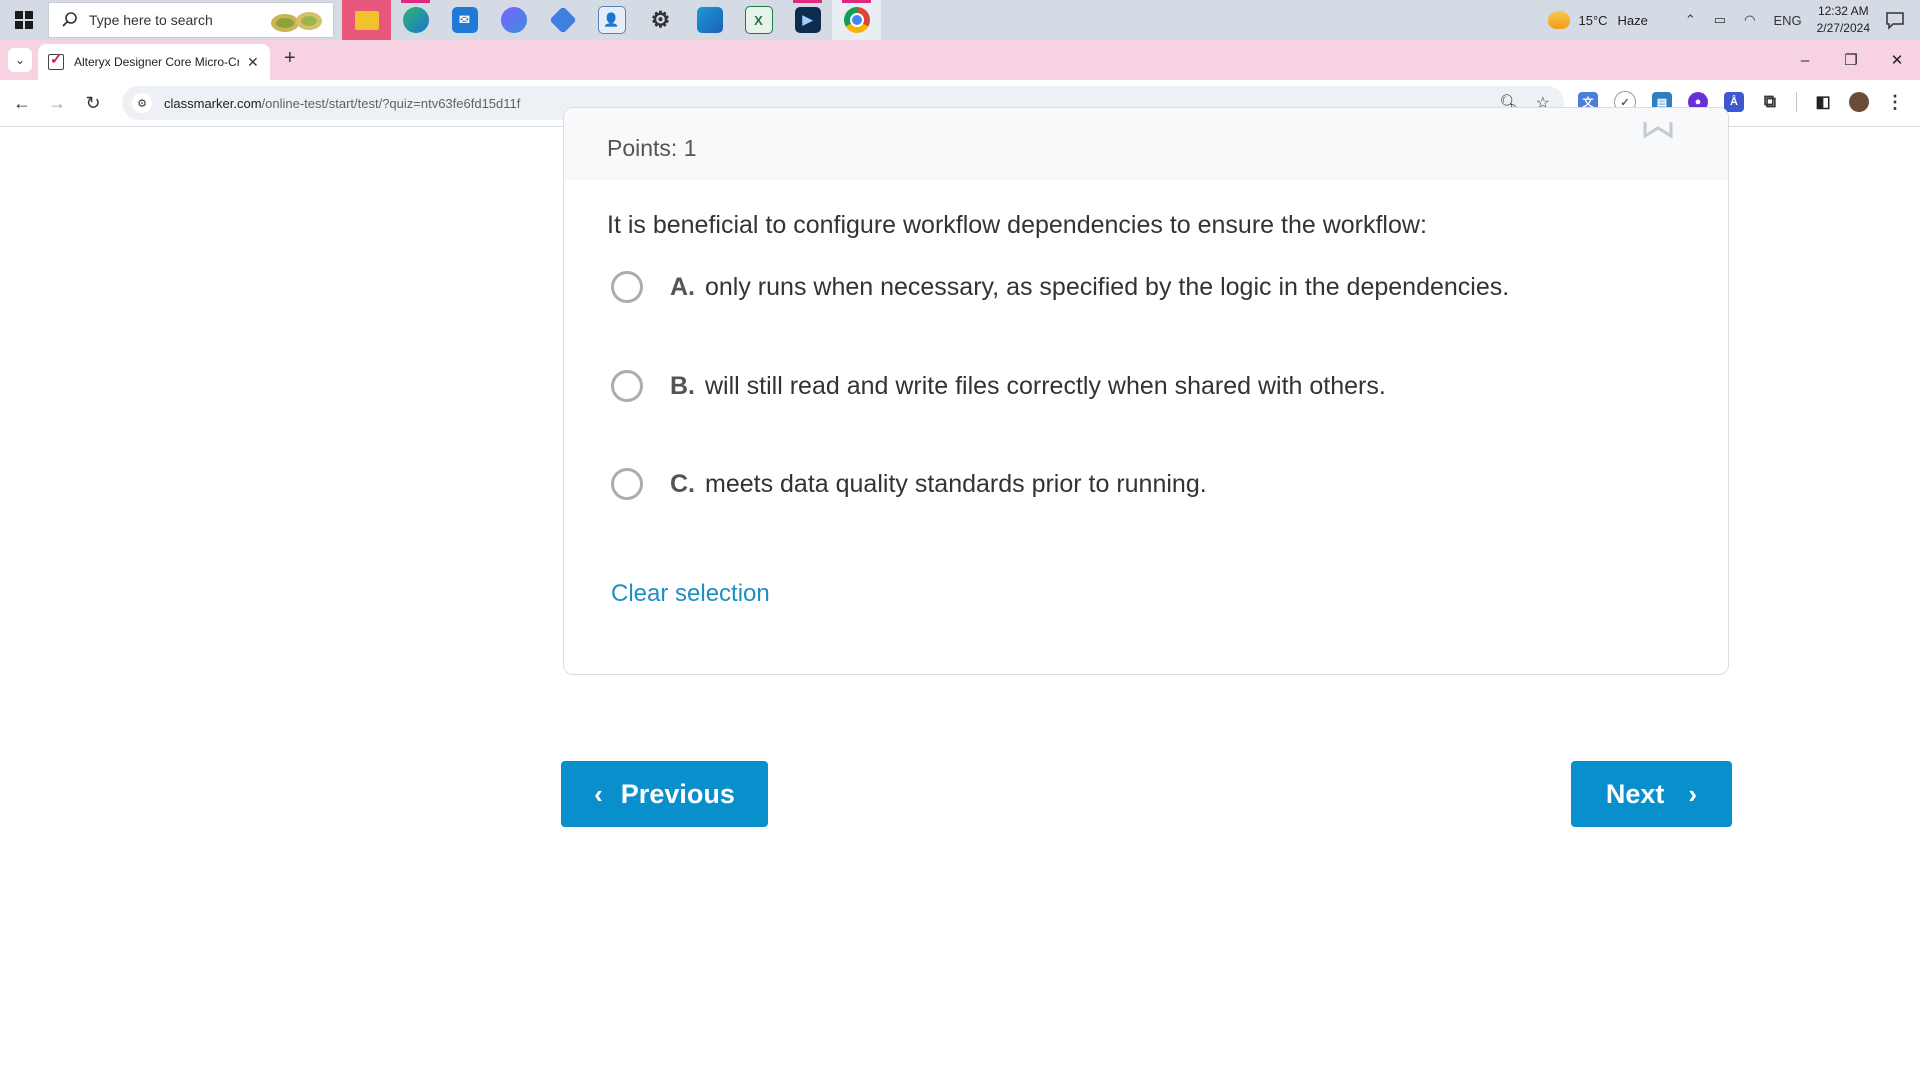 The width and height of the screenshot is (1920, 1080). Describe the element at coordinates (1796, 102) in the screenshot. I see `toolbar-divider` at that location.